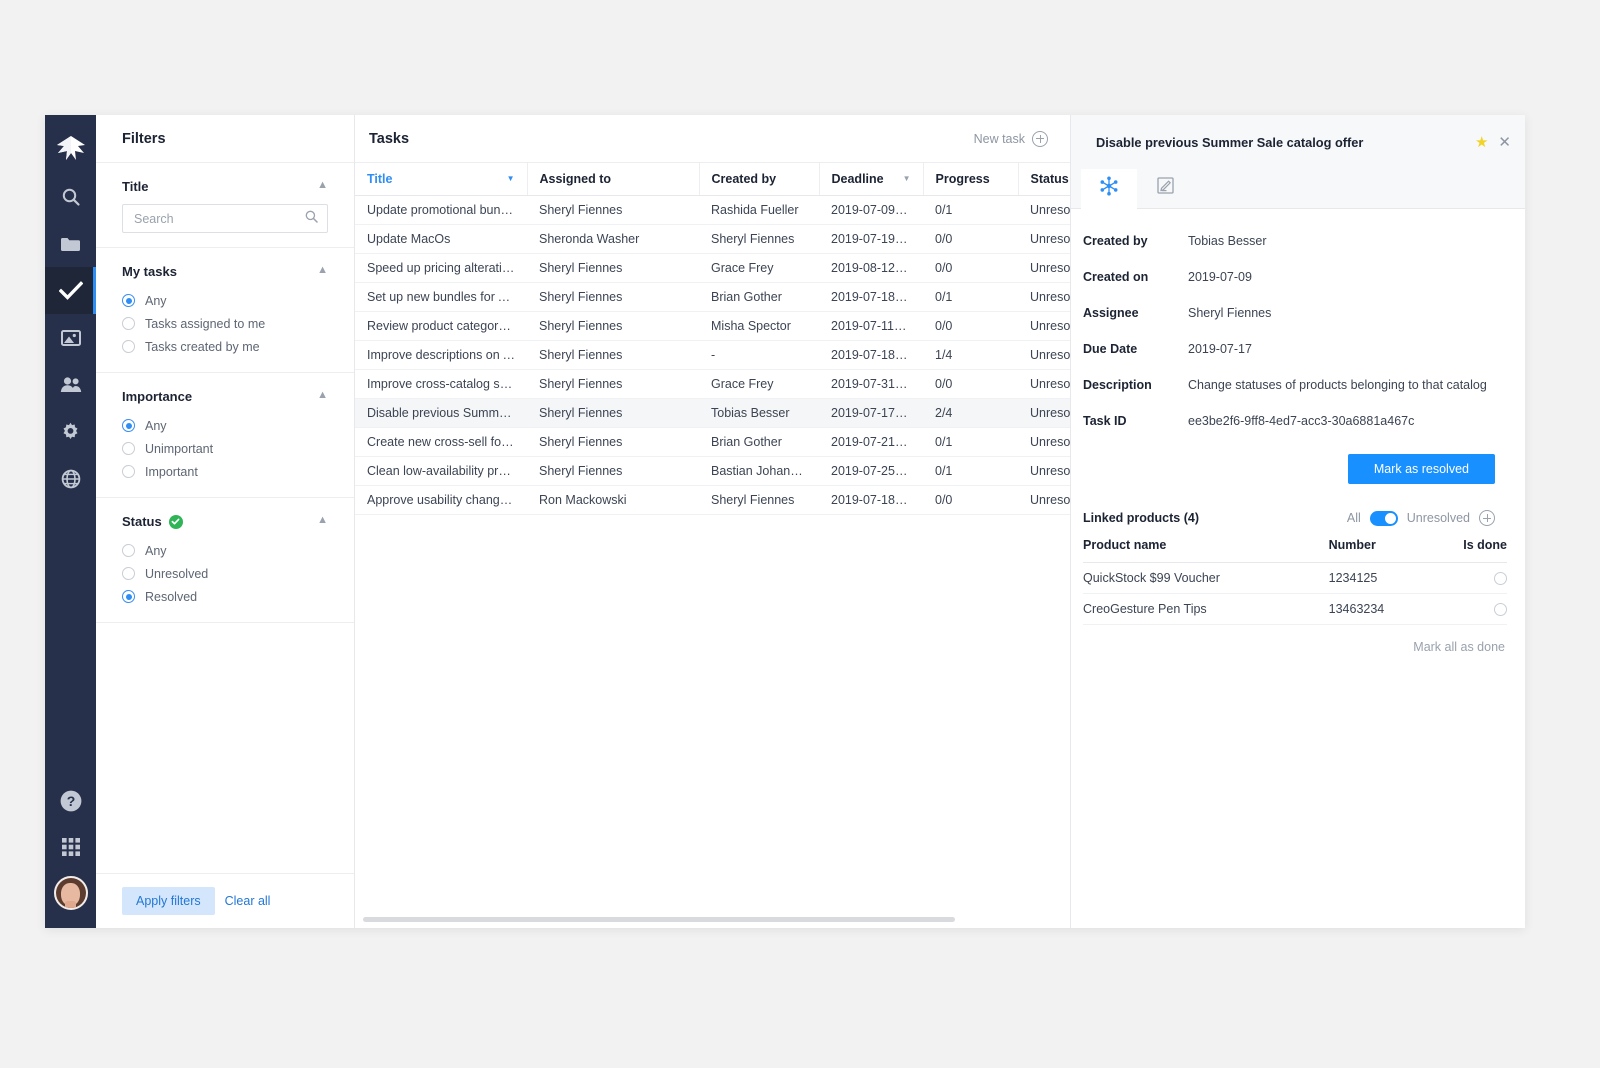 This screenshot has height=1068, width=1600. What do you see at coordinates (1421, 469) in the screenshot?
I see `mark-as-resolved-button: Mark as resolved` at bounding box center [1421, 469].